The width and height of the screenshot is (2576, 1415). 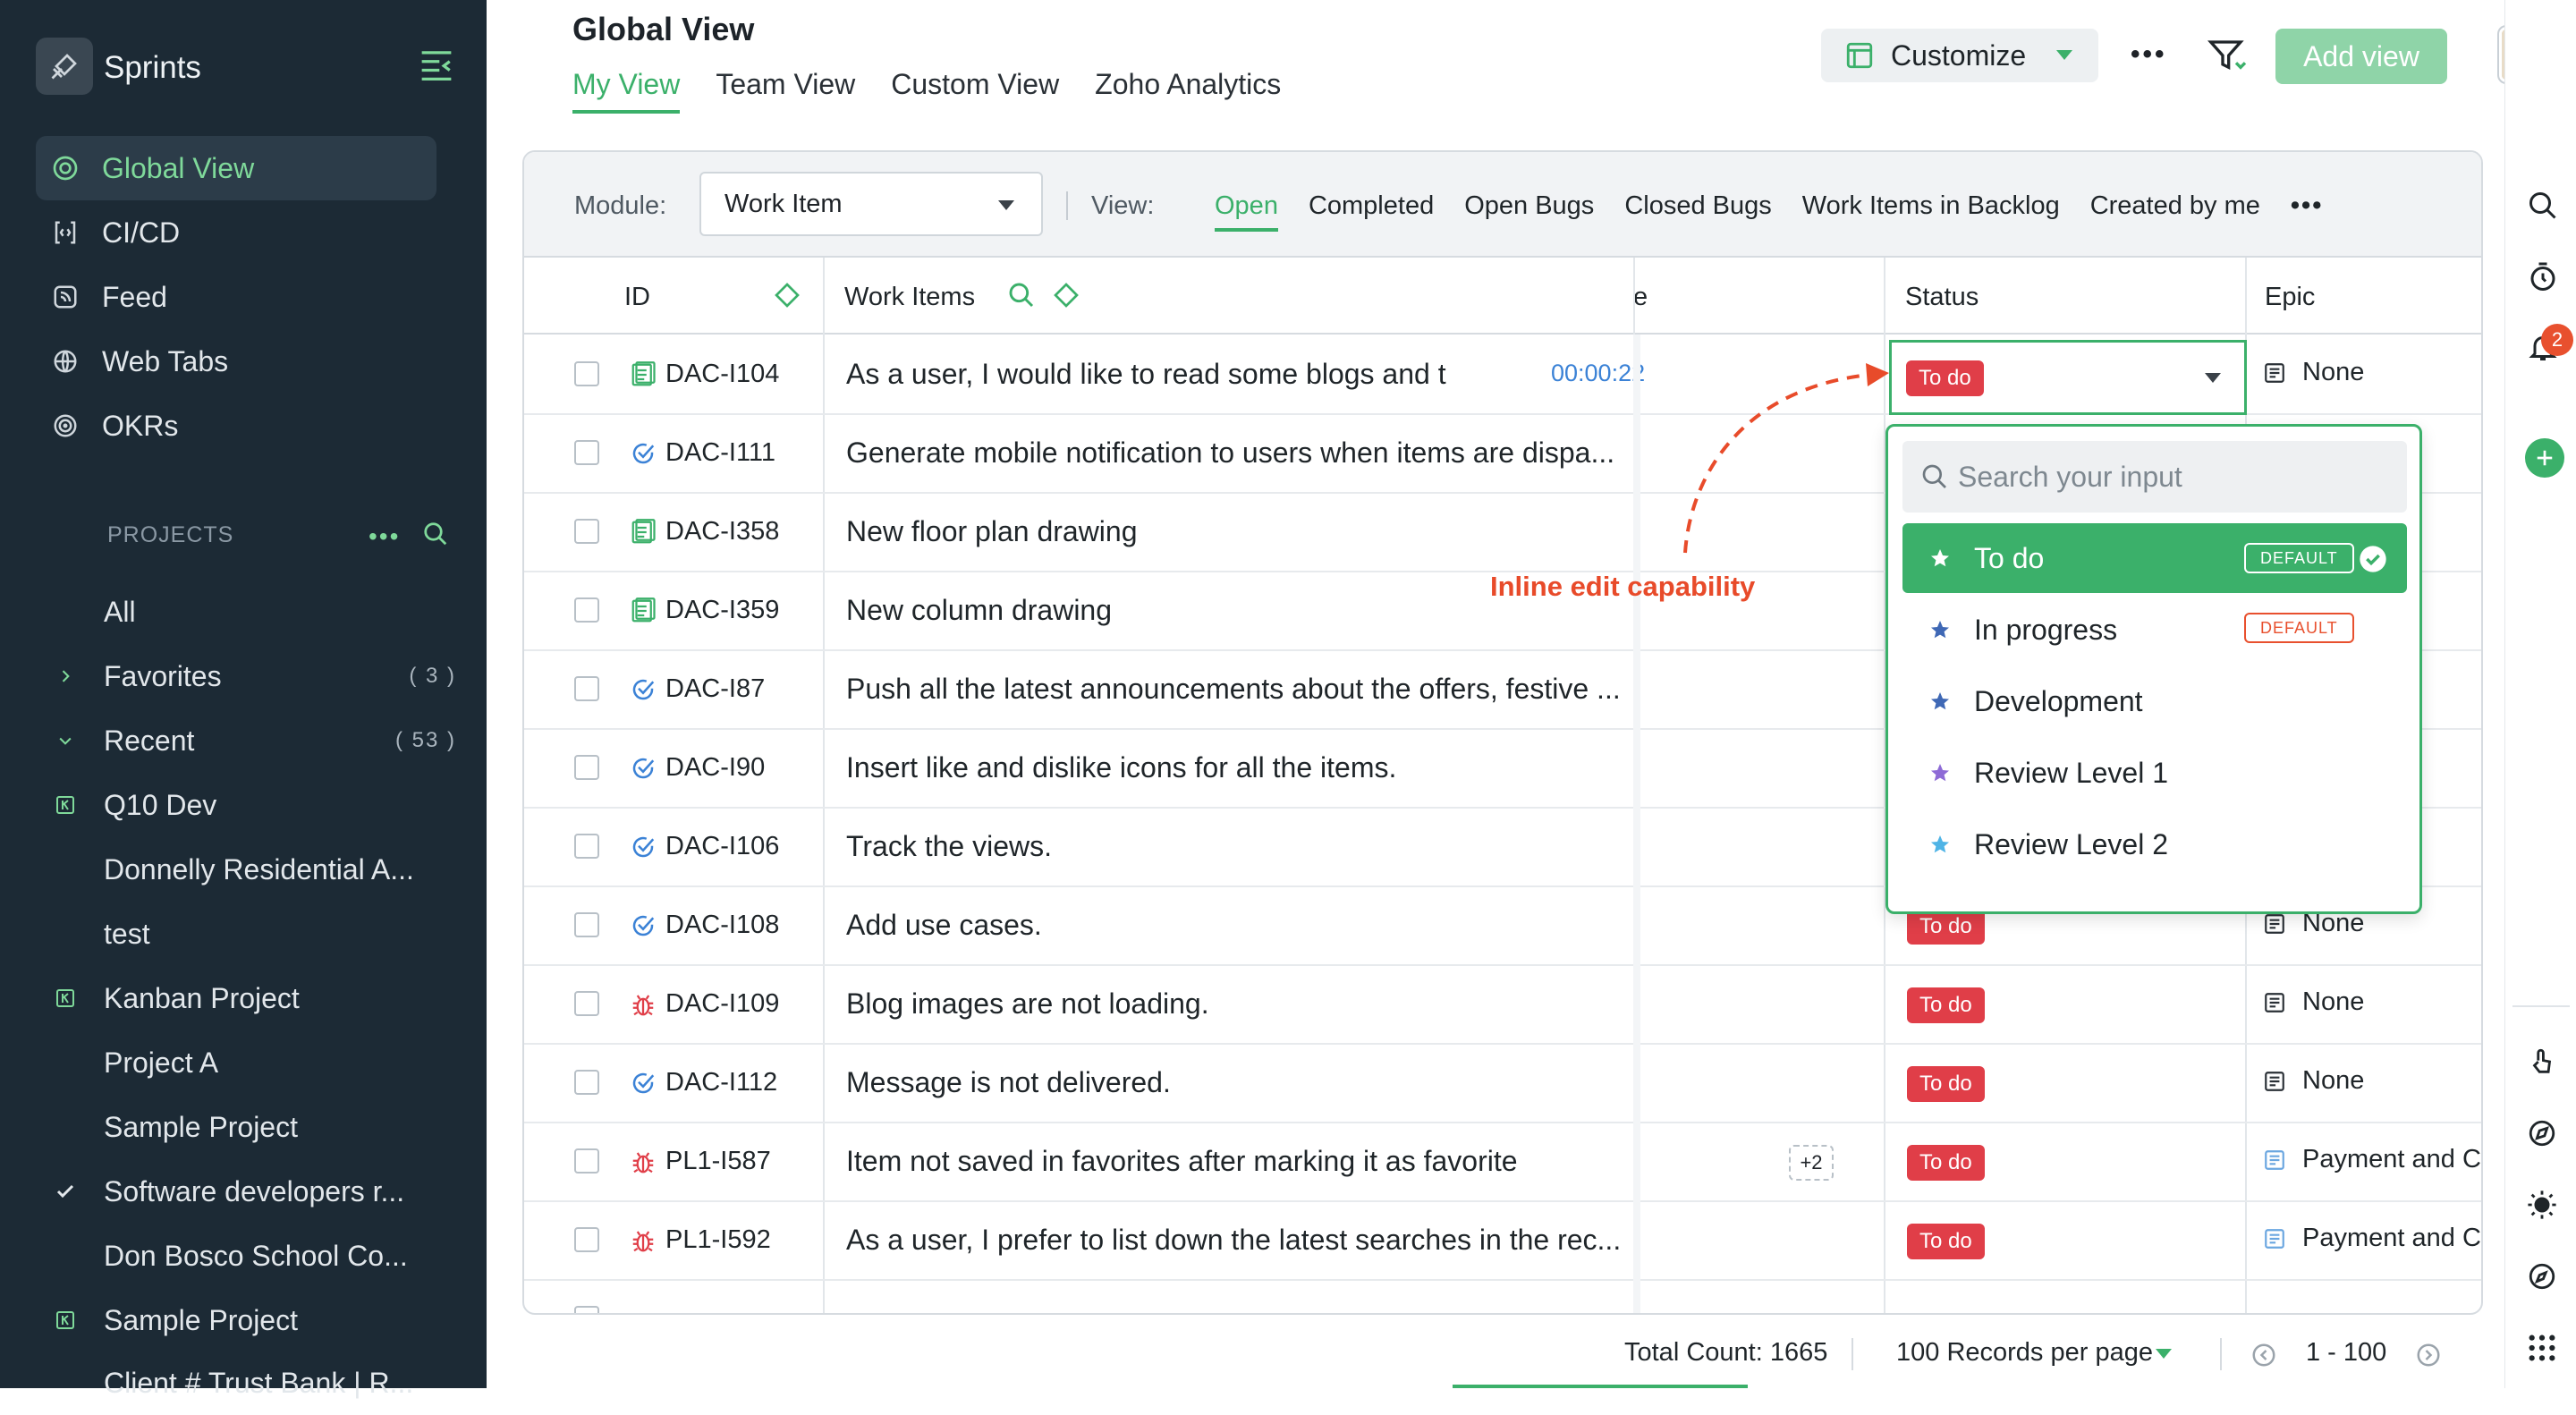 I want to click on compass-icon, so click(x=2542, y=1133).